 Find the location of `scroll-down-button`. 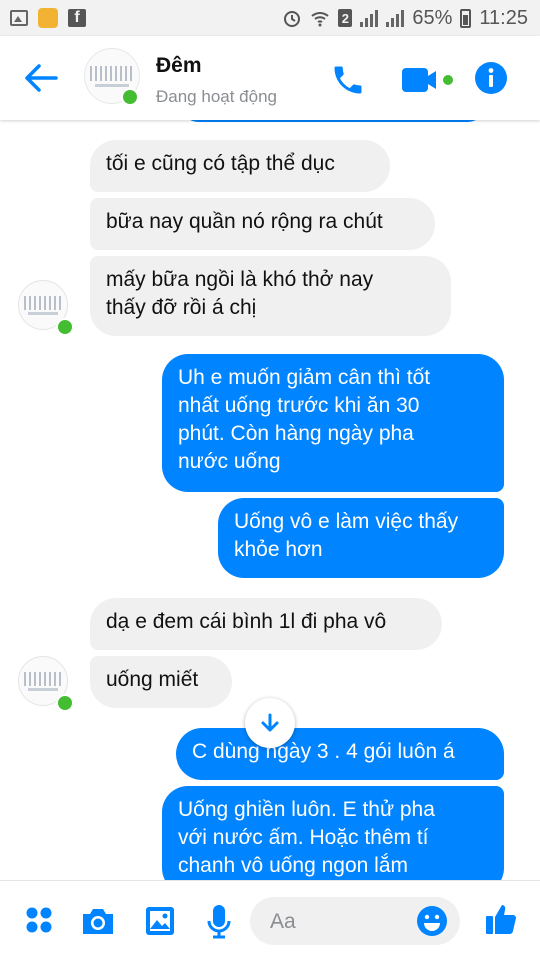

scroll-down-button is located at coordinates (270, 723).